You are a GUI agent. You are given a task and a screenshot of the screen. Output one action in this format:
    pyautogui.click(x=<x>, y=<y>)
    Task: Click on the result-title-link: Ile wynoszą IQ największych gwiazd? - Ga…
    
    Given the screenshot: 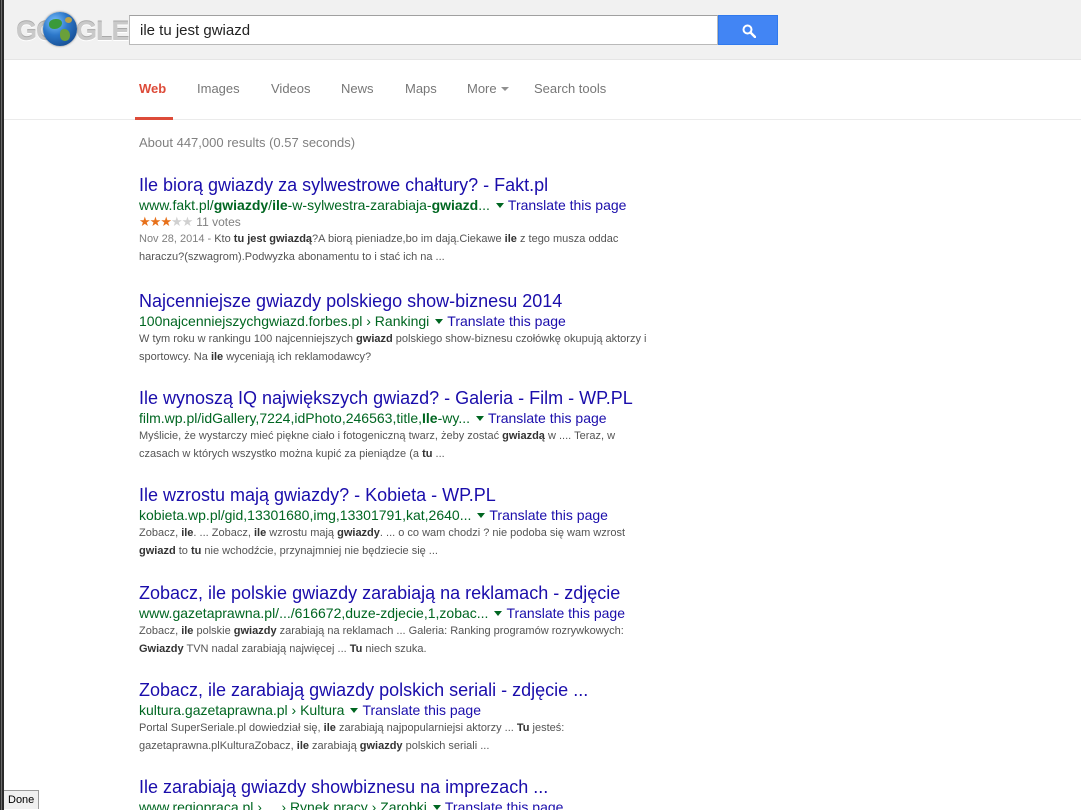 What is the action you would take?
    pyautogui.click(x=399, y=398)
    